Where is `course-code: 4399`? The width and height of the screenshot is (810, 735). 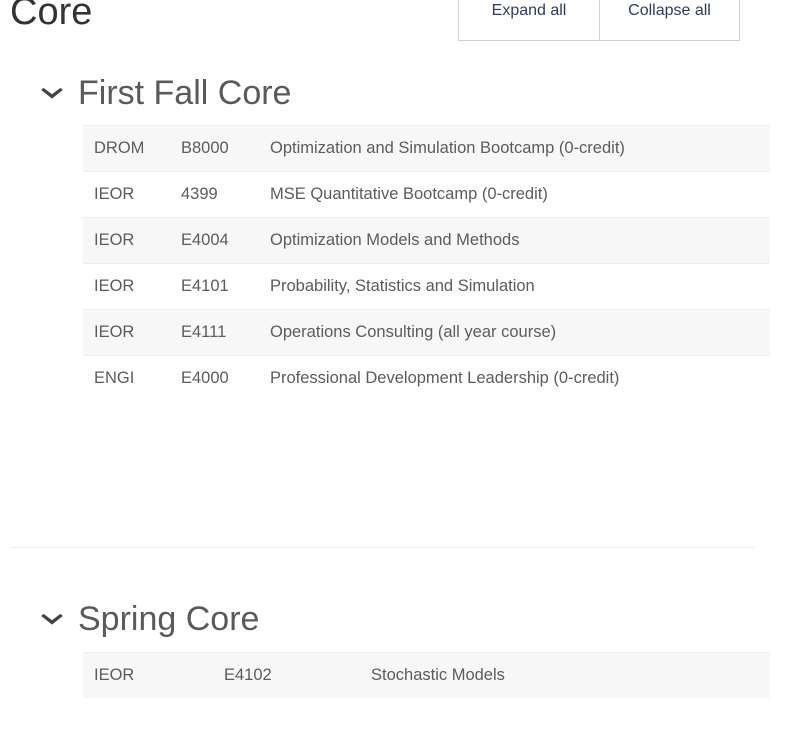
course-code: 4399 is located at coordinates (223, 194).